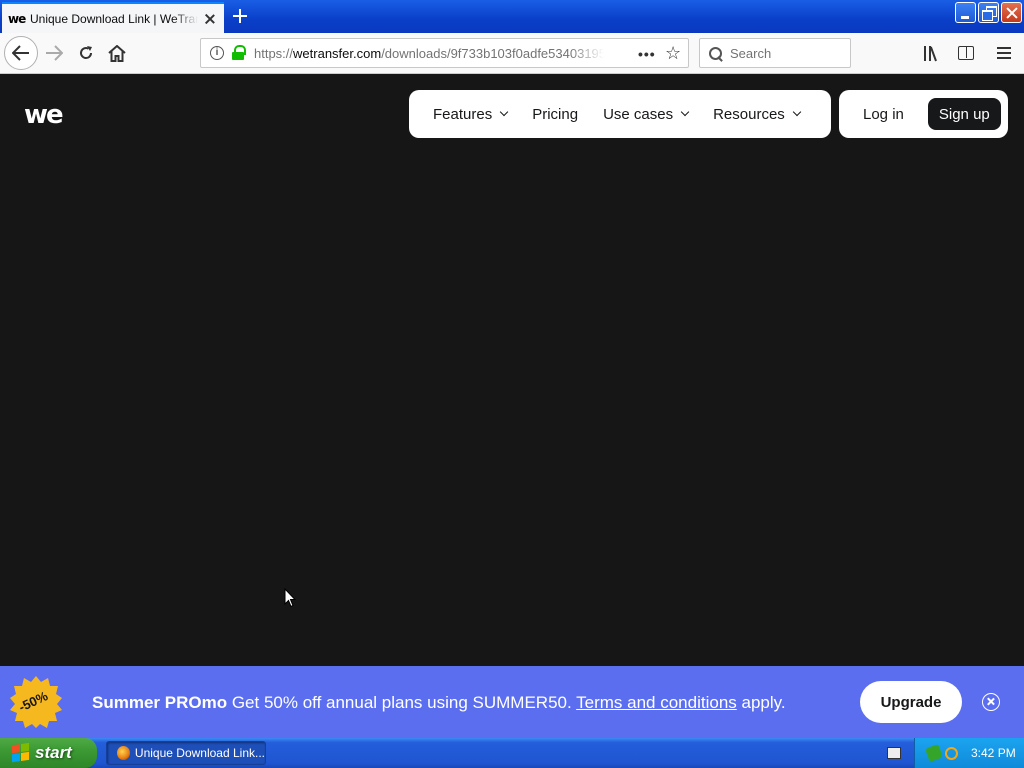 The image size is (1024, 768). I want to click on signup-button: Sign up, so click(964, 114).